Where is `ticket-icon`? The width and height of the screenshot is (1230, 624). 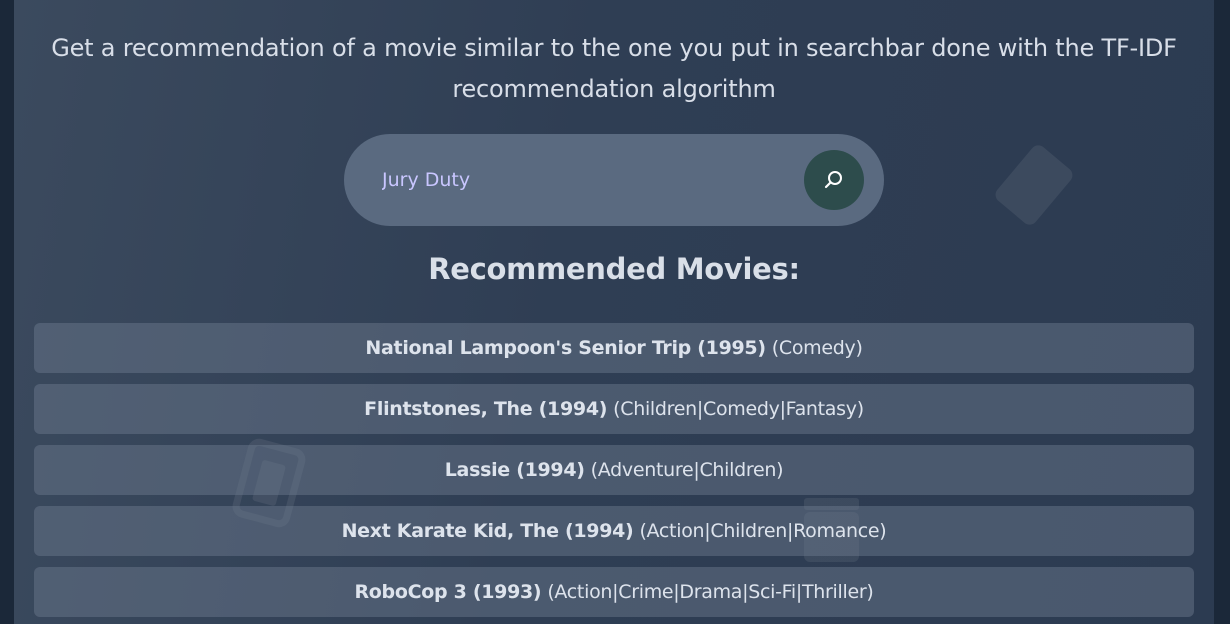
ticket-icon is located at coordinates (1034, 185).